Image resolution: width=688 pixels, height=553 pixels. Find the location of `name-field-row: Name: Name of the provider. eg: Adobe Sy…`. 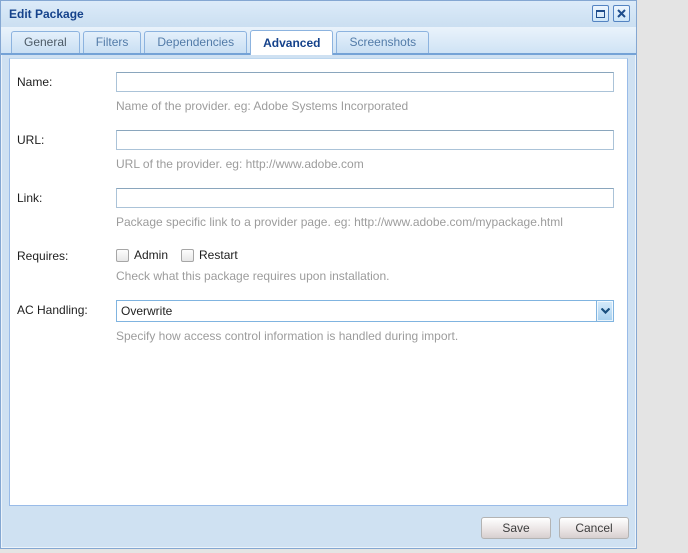

name-field-row: Name: Name of the provider. eg: Adobe Sy… is located at coordinates (315, 101).